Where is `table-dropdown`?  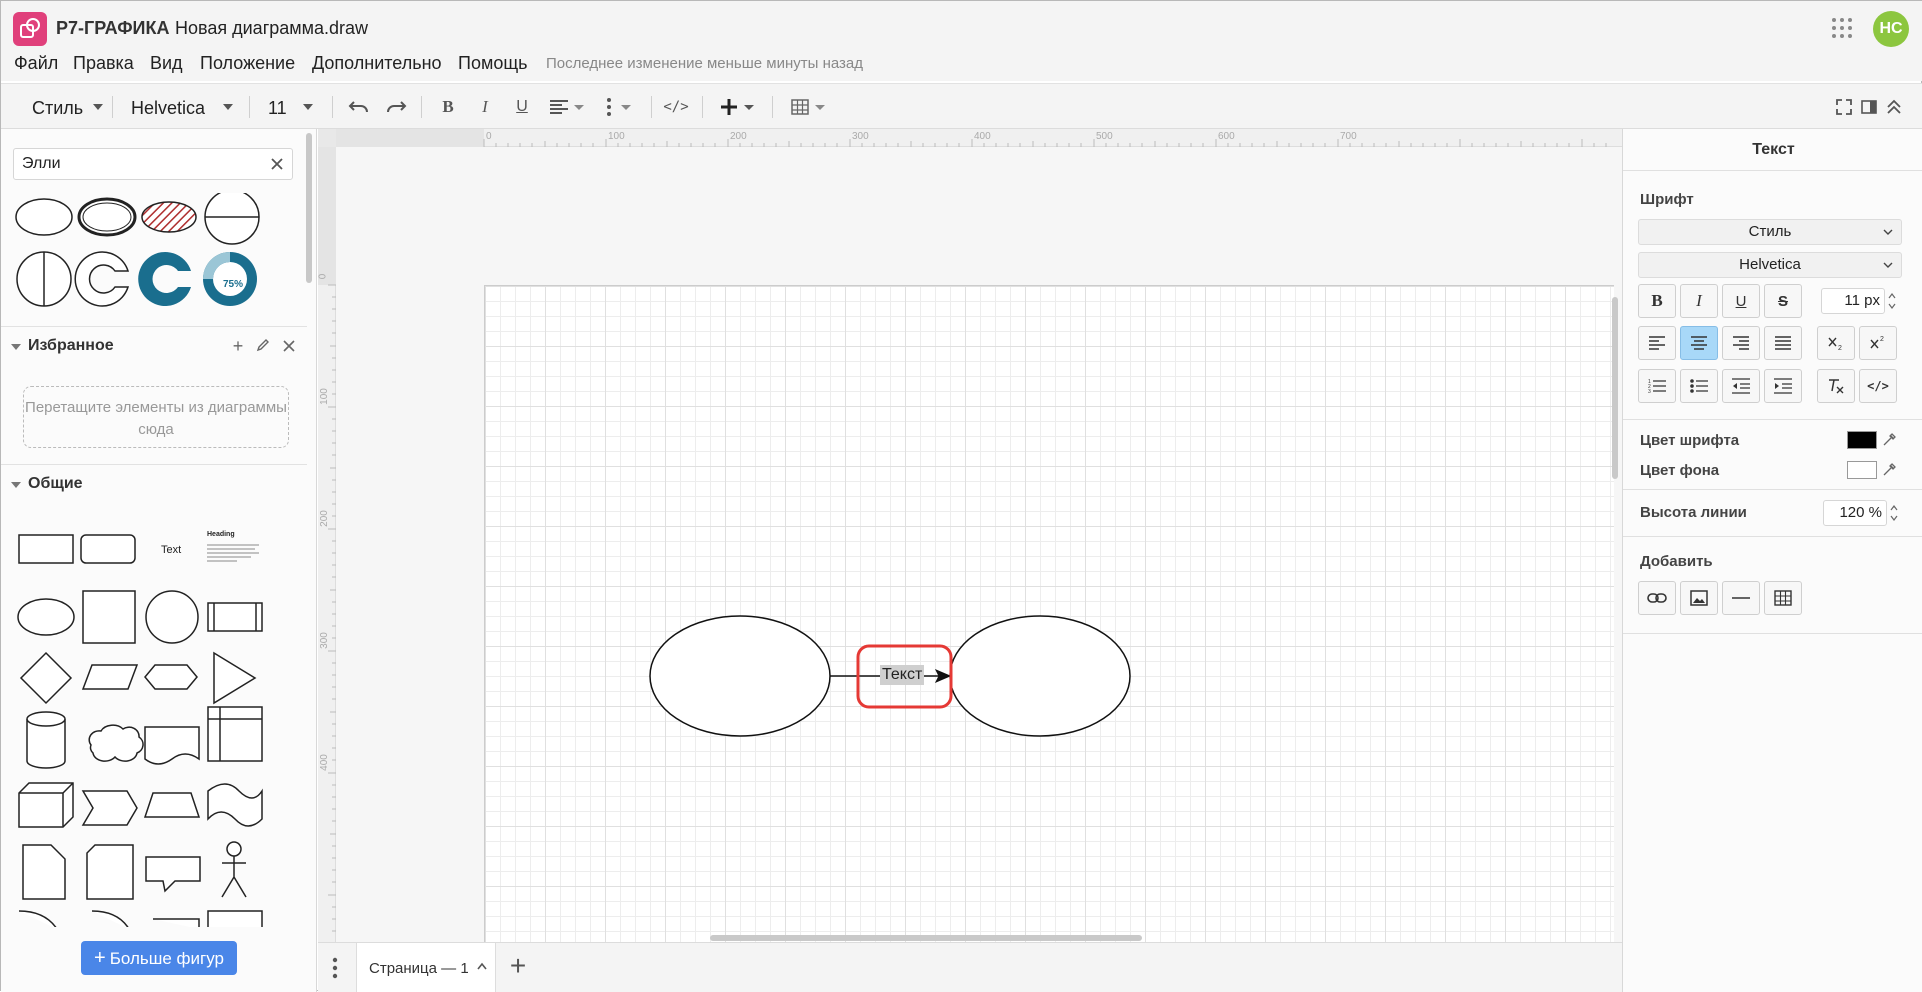
table-dropdown is located at coordinates (808, 107).